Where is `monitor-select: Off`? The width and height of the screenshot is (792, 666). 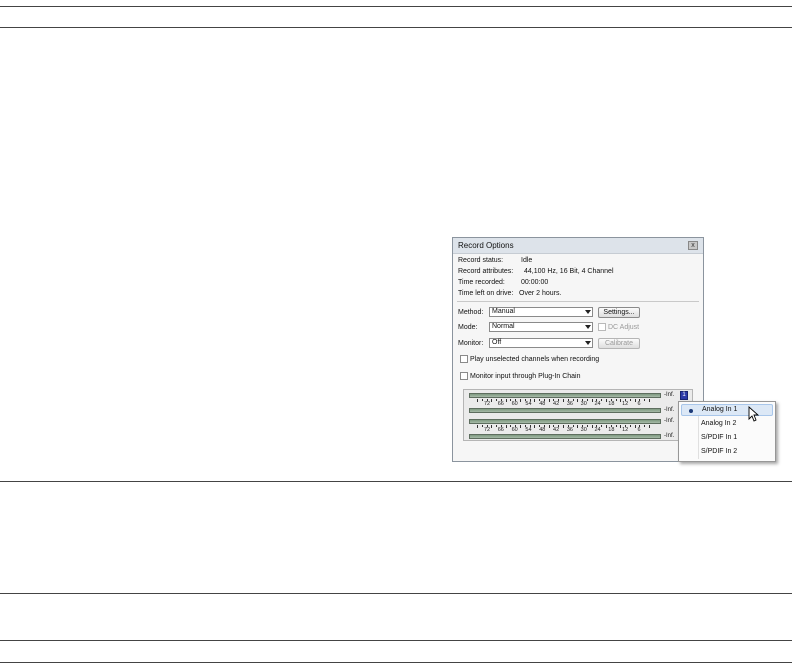 monitor-select: Off is located at coordinates (541, 343).